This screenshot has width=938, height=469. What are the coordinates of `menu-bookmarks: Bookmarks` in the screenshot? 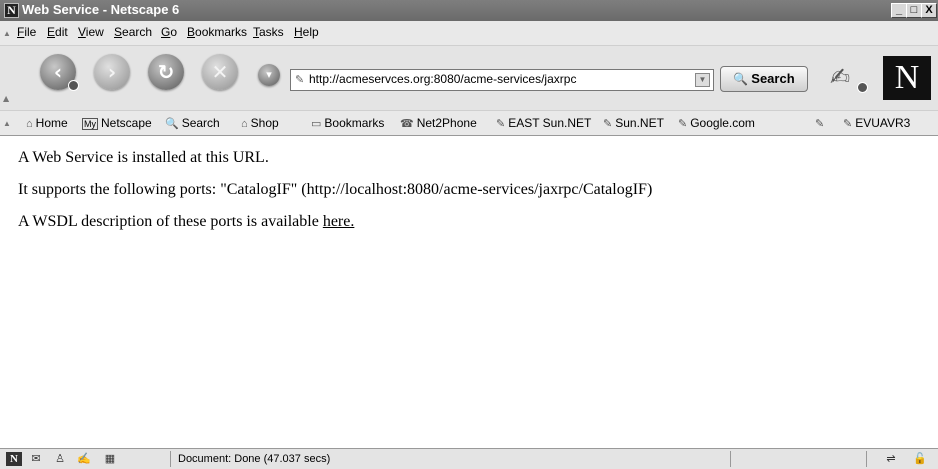 It's located at (217, 32).